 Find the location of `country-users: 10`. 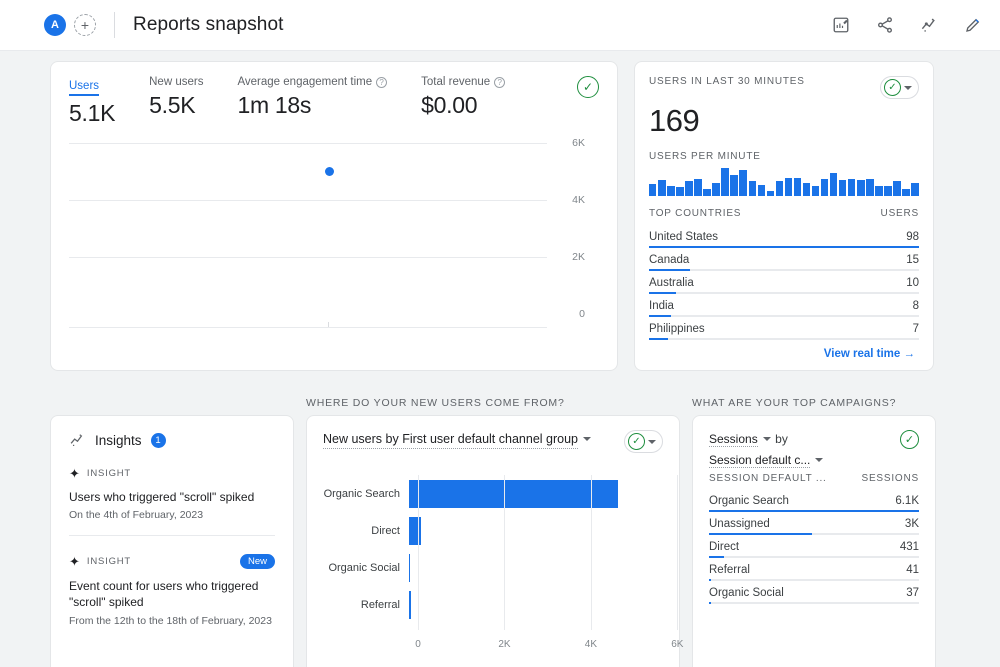

country-users: 10 is located at coordinates (912, 283).